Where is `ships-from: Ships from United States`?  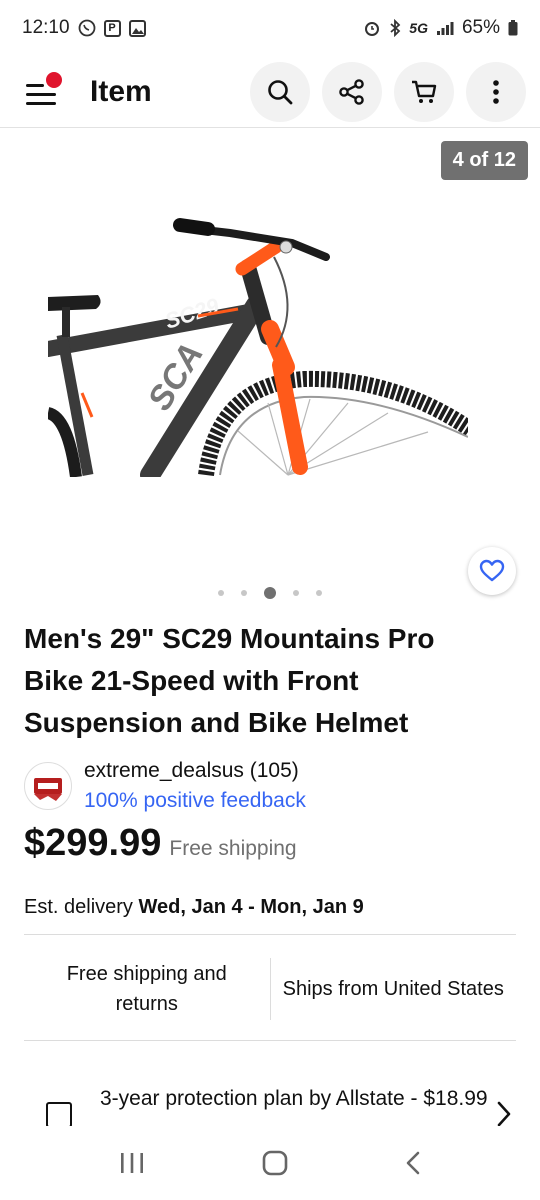
ships-from: Ships from United States is located at coordinates (393, 989).